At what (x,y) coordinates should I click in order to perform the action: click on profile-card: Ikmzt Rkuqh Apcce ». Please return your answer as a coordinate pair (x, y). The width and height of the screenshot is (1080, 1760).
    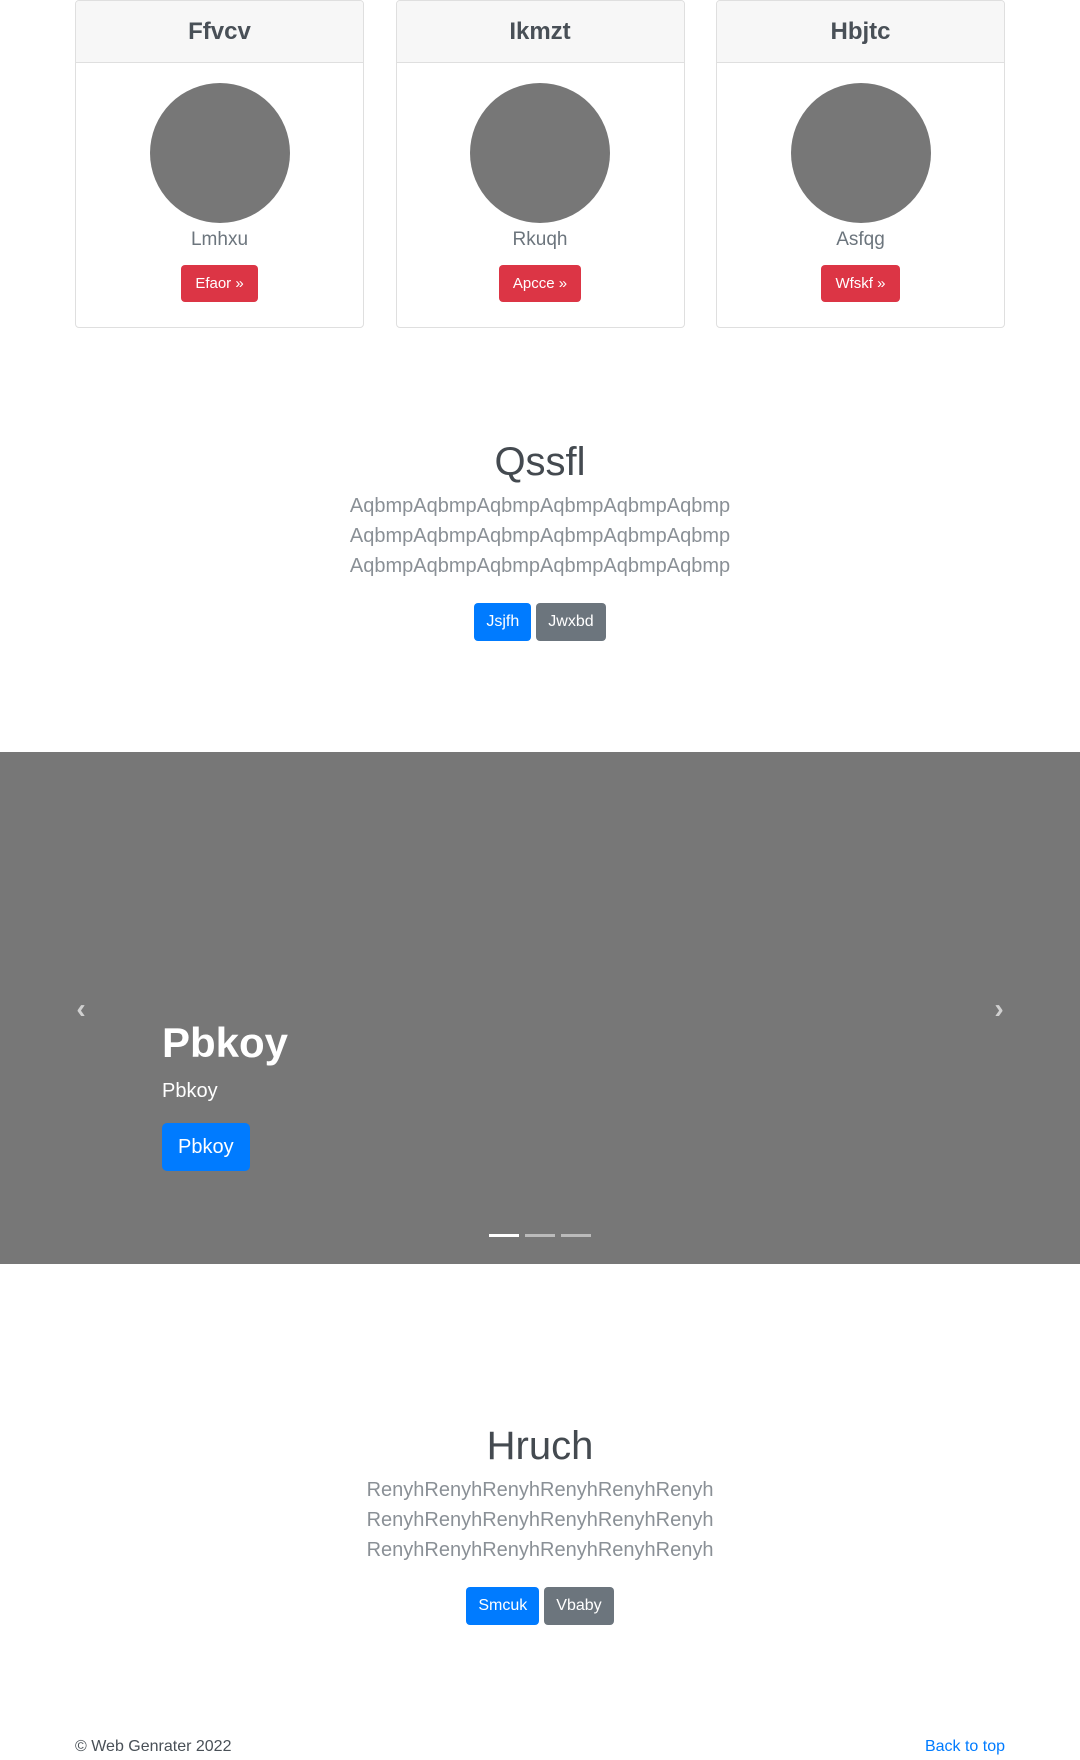
    Looking at the image, I should click on (540, 164).